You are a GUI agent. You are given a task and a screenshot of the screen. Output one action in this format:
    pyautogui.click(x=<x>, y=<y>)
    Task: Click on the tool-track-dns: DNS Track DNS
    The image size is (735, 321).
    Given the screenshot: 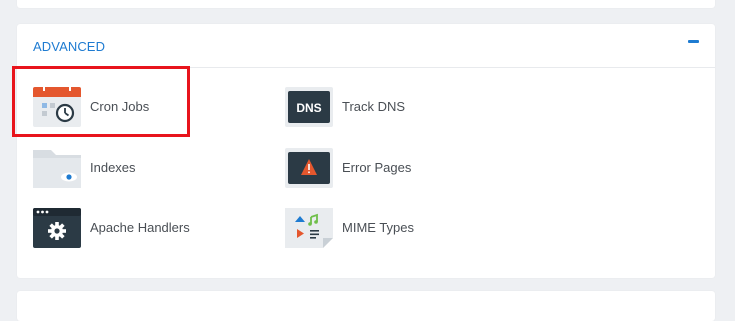 What is the action you would take?
    pyautogui.click(x=395, y=109)
    